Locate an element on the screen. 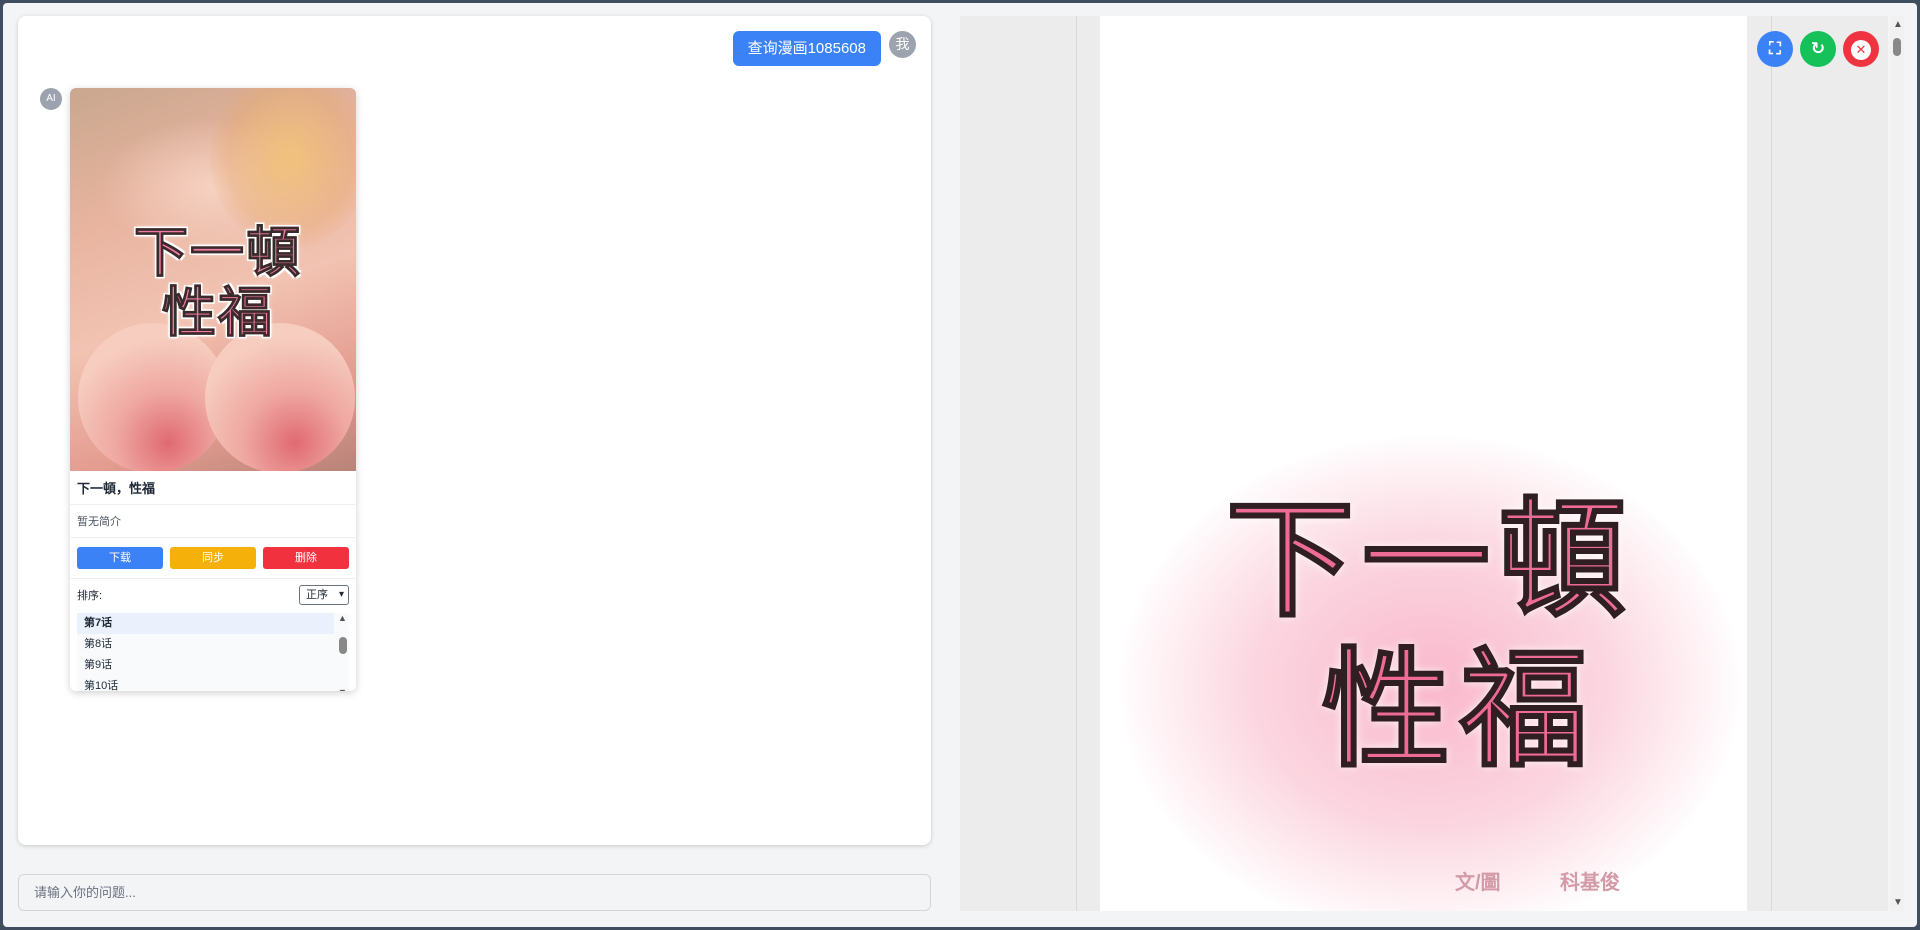 Image resolution: width=1920 pixels, height=930 pixels. chevron-down-icon: ▾ is located at coordinates (341, 594).